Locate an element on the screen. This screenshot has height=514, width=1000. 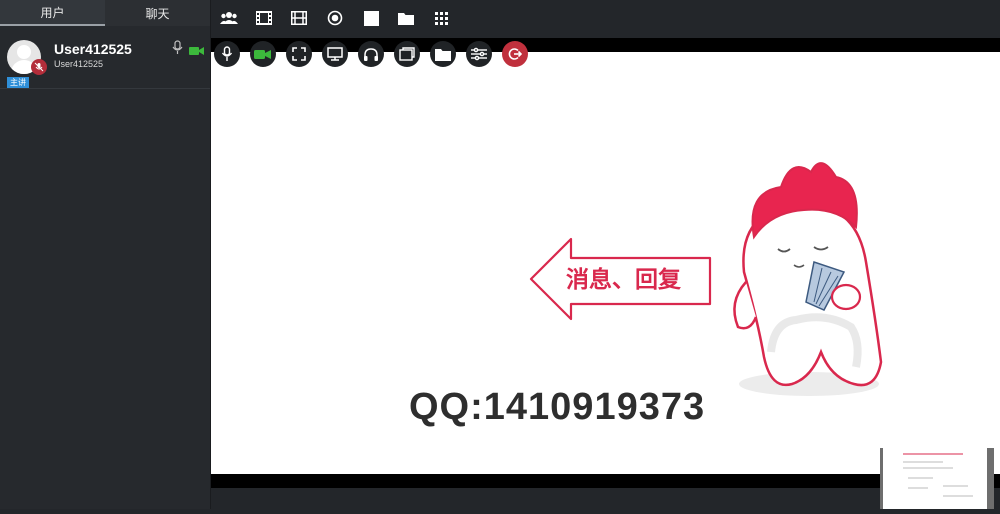
qq-number: QQ:1410919373 is located at coordinates (557, 407).